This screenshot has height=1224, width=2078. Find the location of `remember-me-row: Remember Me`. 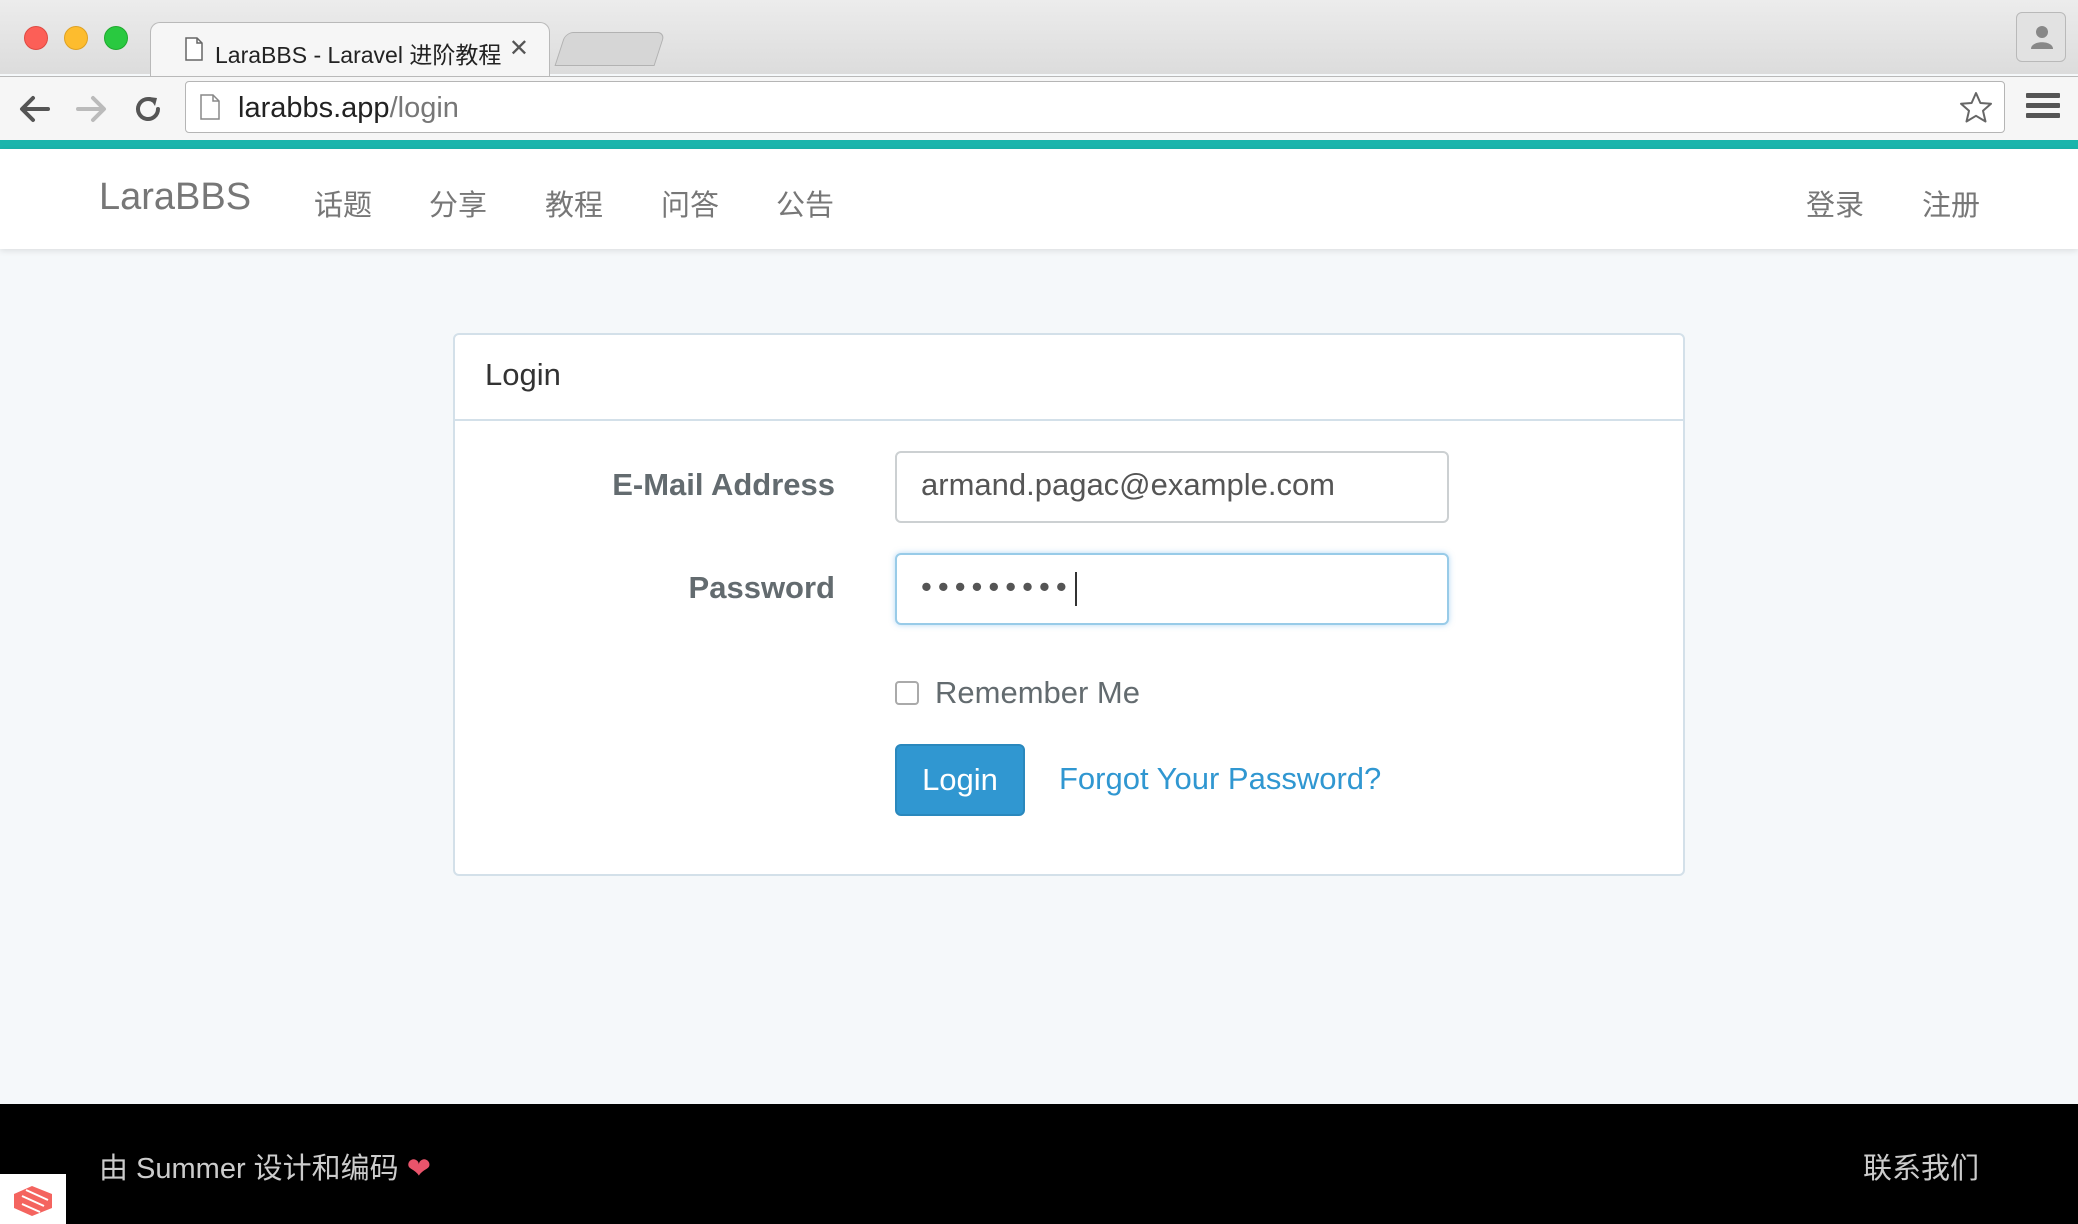

remember-me-row: Remember Me is located at coordinates (1017, 693).